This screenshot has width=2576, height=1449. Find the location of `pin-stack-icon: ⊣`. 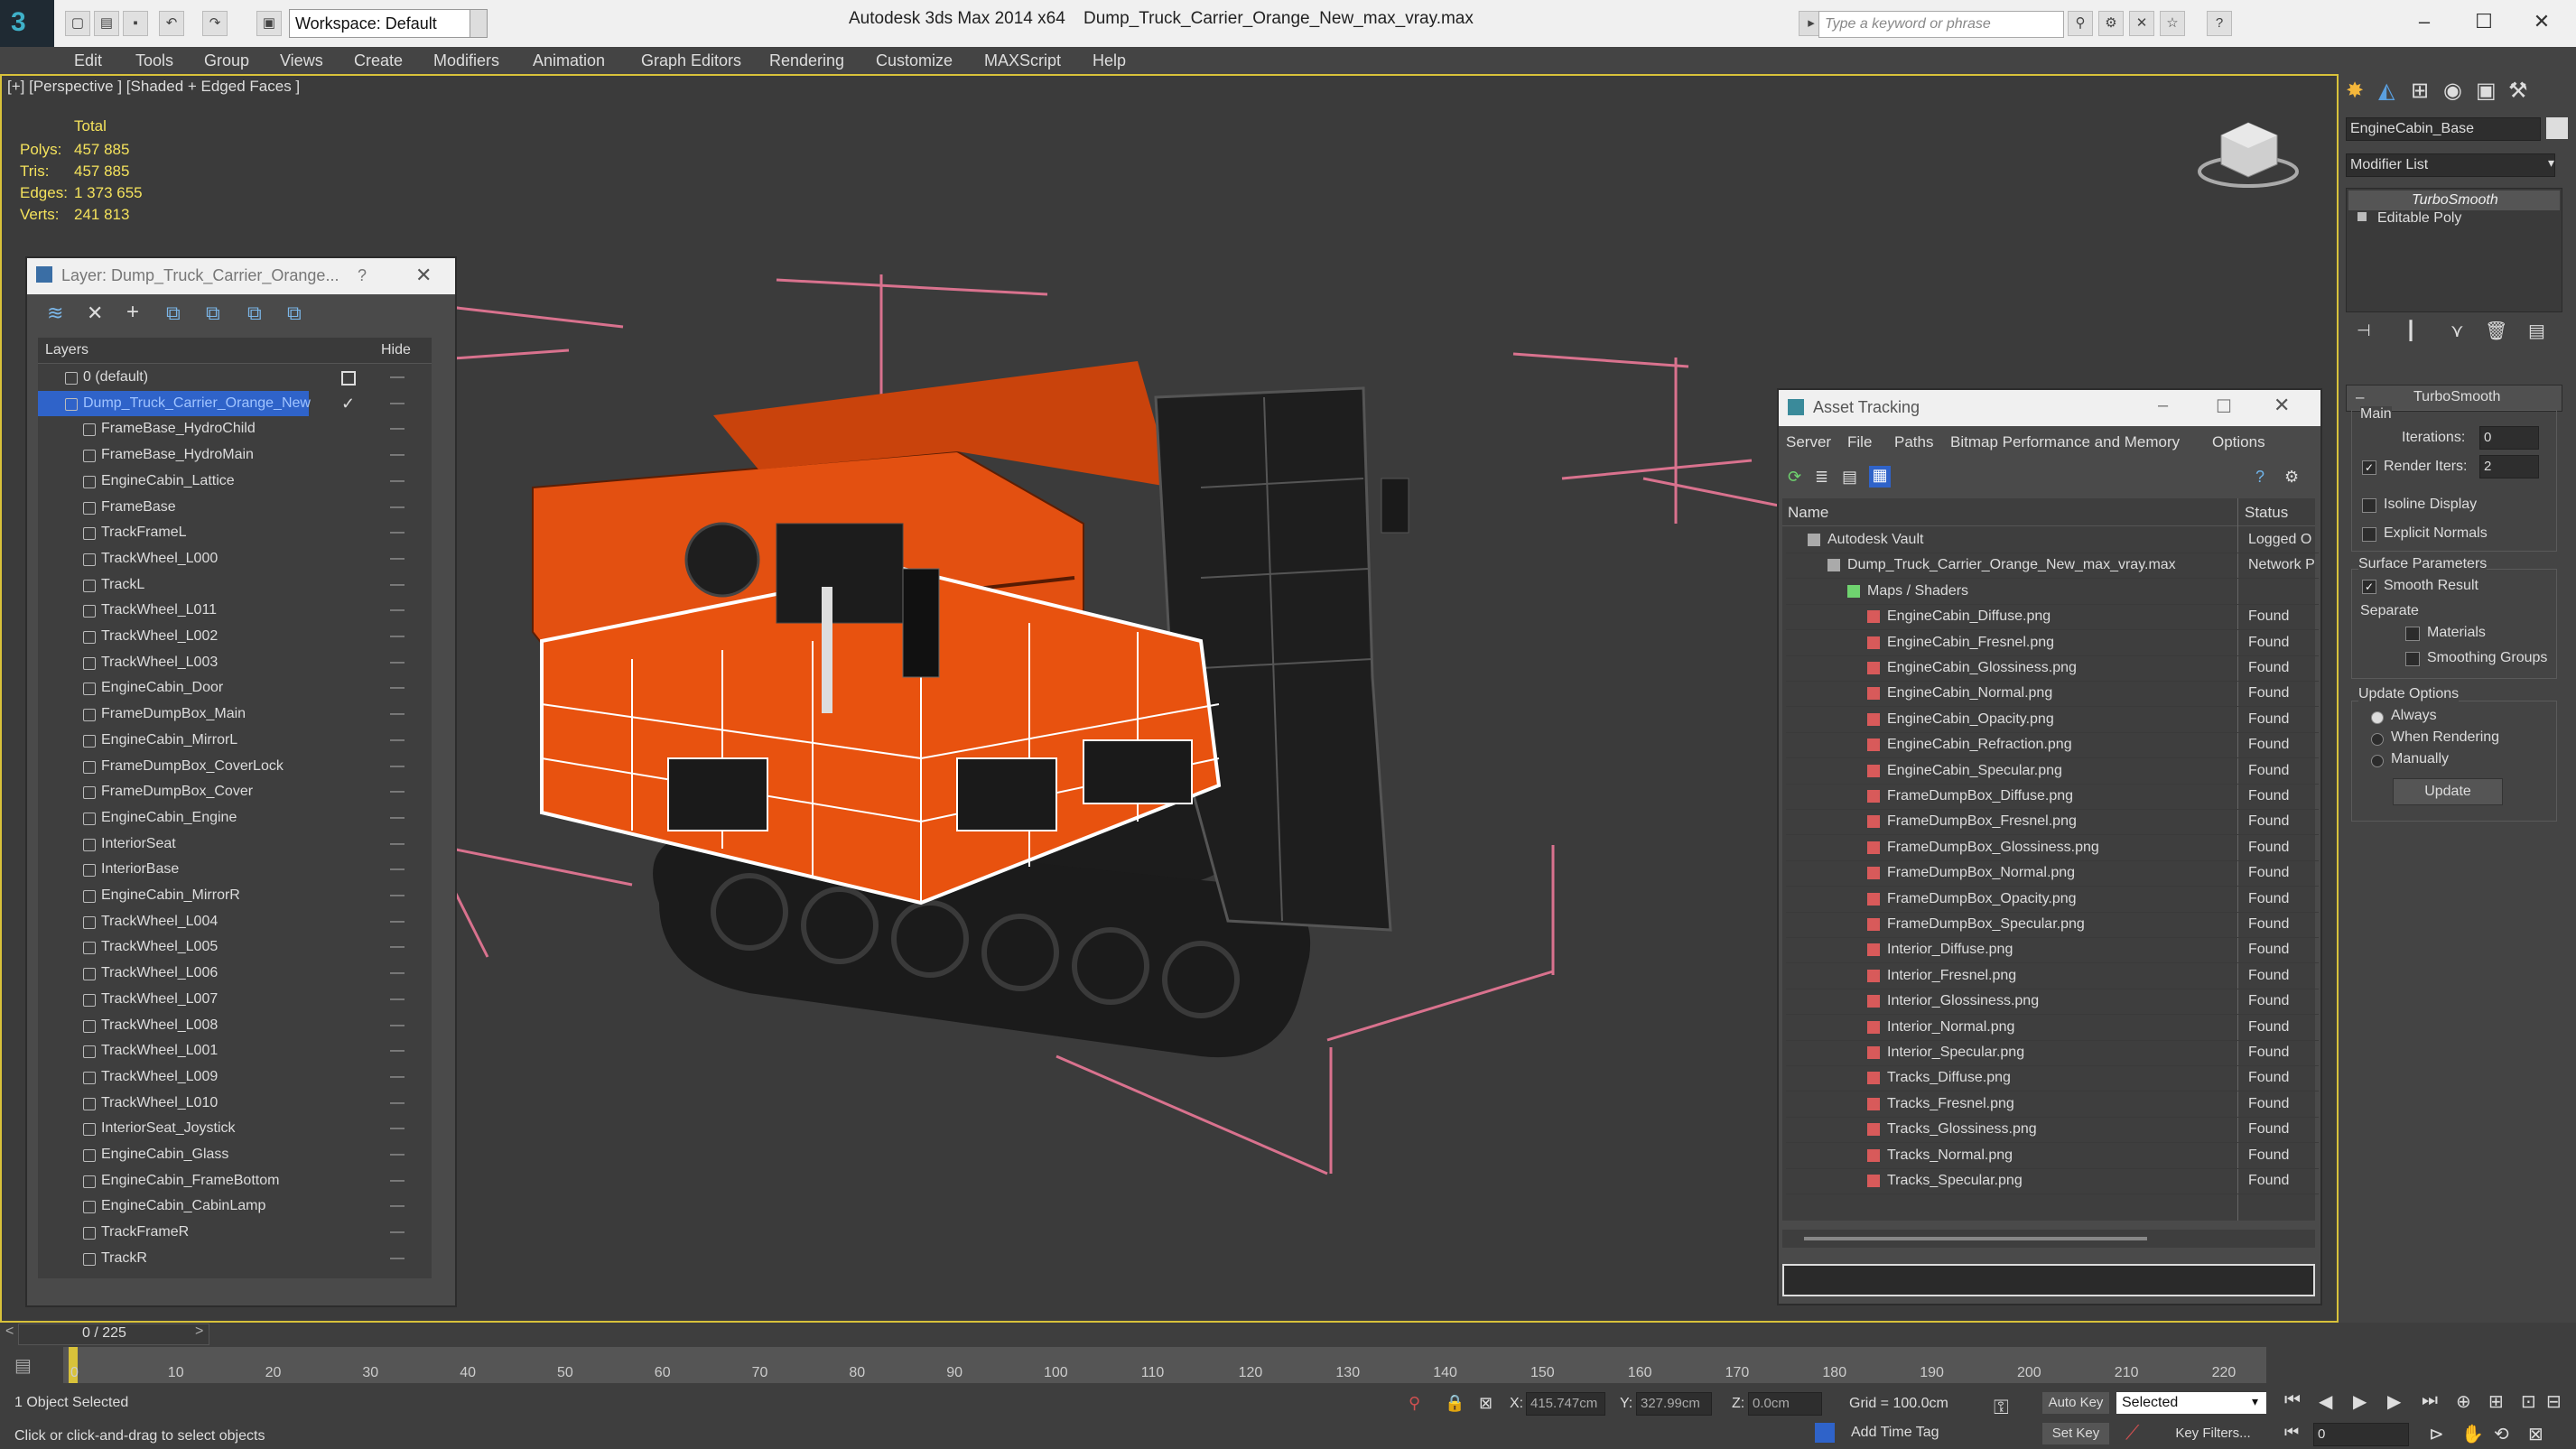

pin-stack-icon: ⊣ is located at coordinates (2364, 330).